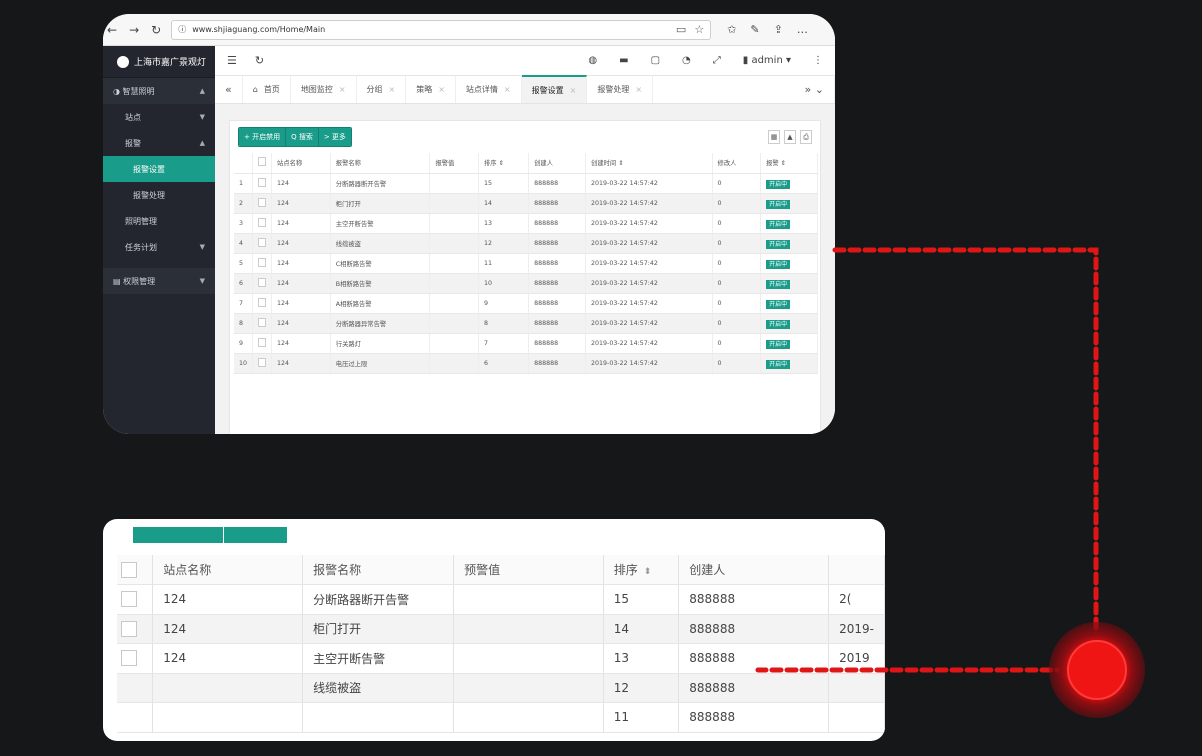  Describe the element at coordinates (731, 29) in the screenshot. I see `favorites-icon: ✩` at that location.